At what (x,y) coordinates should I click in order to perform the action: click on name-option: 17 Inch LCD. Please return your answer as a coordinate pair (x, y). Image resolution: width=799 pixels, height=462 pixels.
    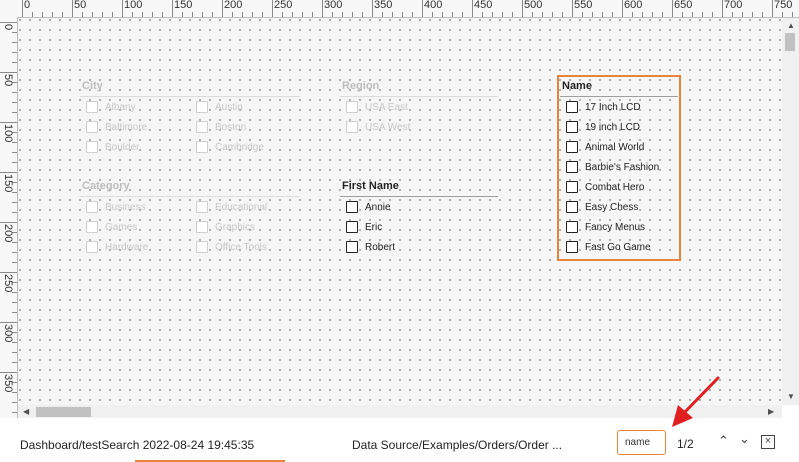
    Looking at the image, I should click on (603, 107).